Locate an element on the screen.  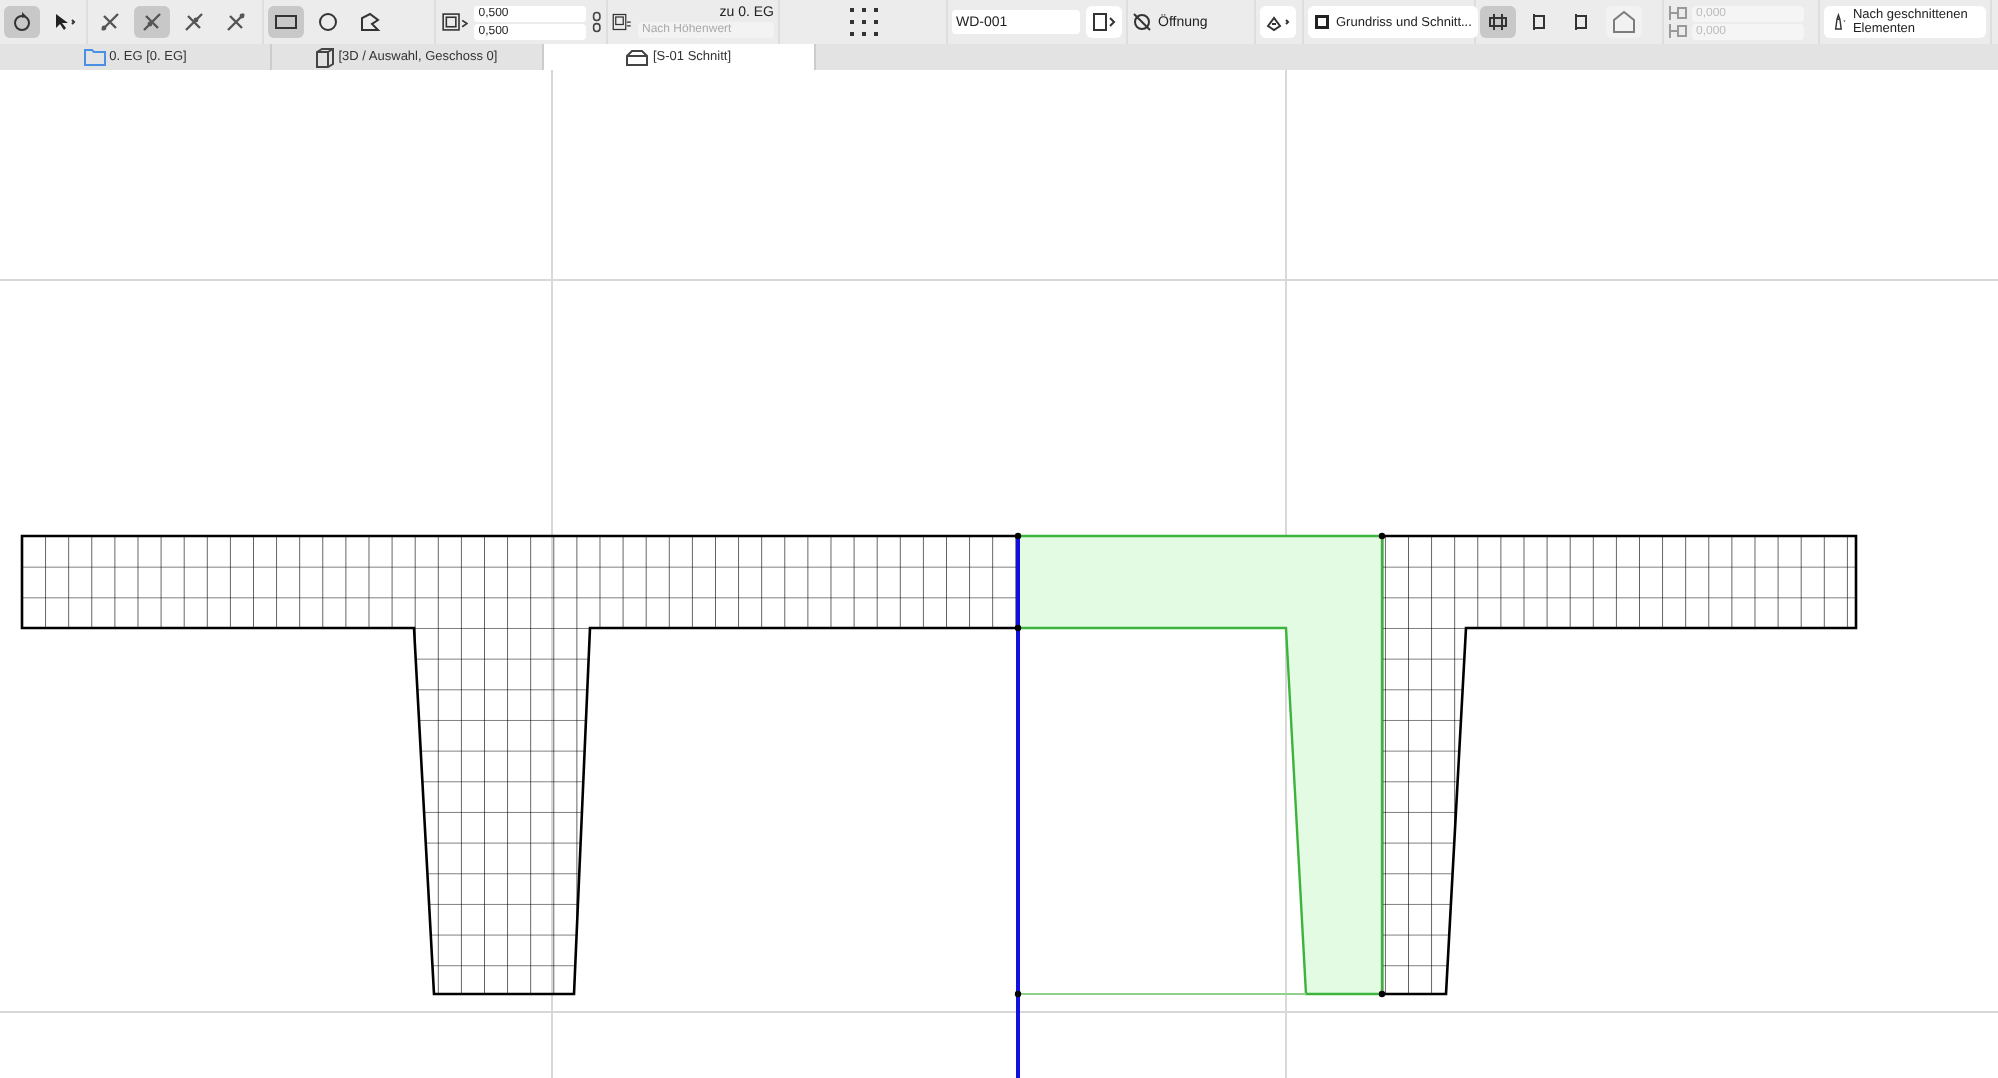
section-icon is located at coordinates (637, 57).